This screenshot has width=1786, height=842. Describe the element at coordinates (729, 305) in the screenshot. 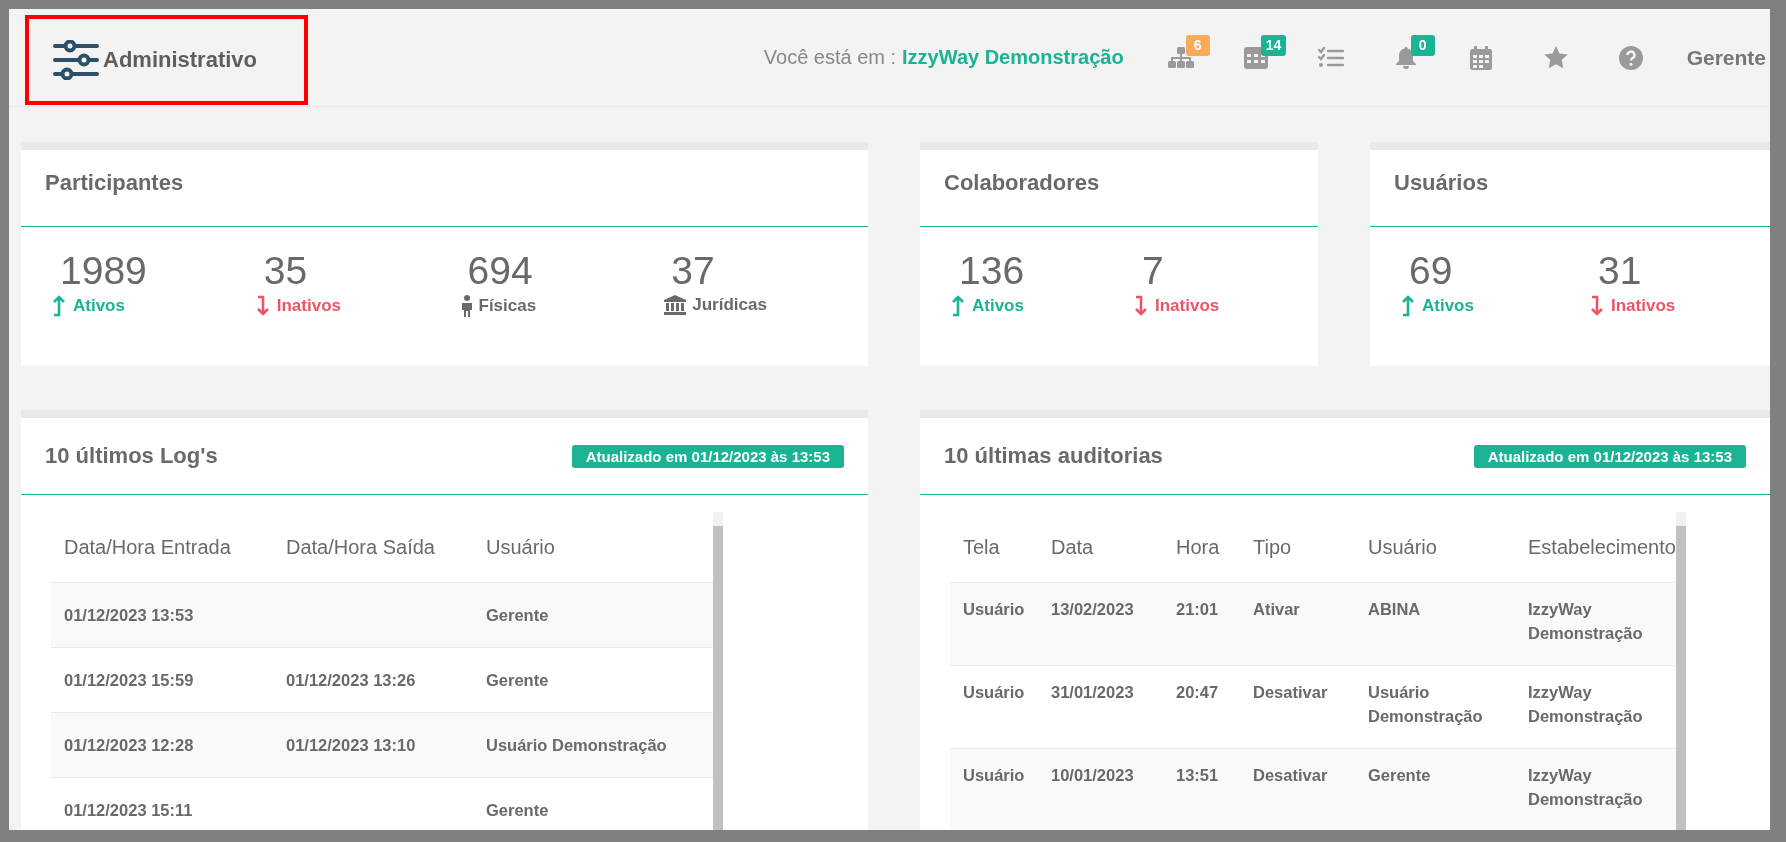

I see `stat-label: Jurídicas` at that location.